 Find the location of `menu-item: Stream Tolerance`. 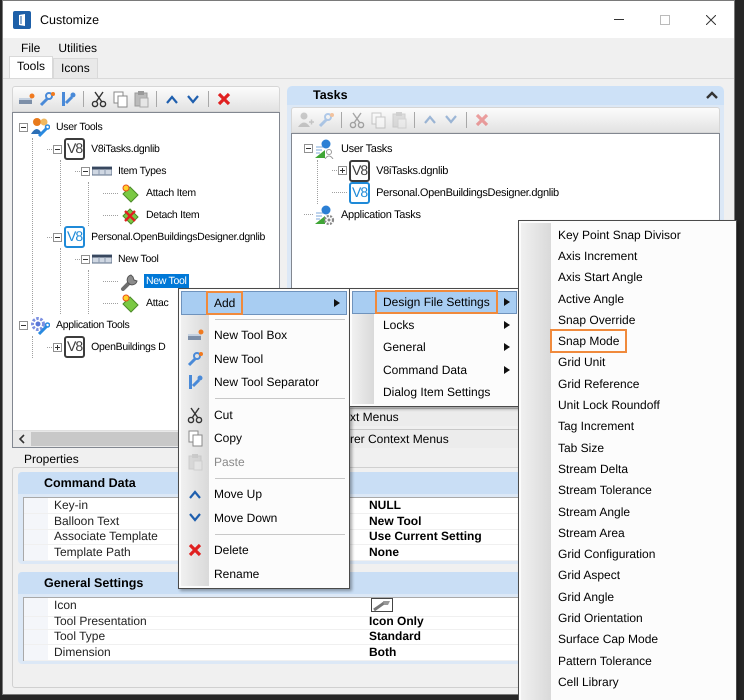

menu-item: Stream Tolerance is located at coordinates (627, 490).